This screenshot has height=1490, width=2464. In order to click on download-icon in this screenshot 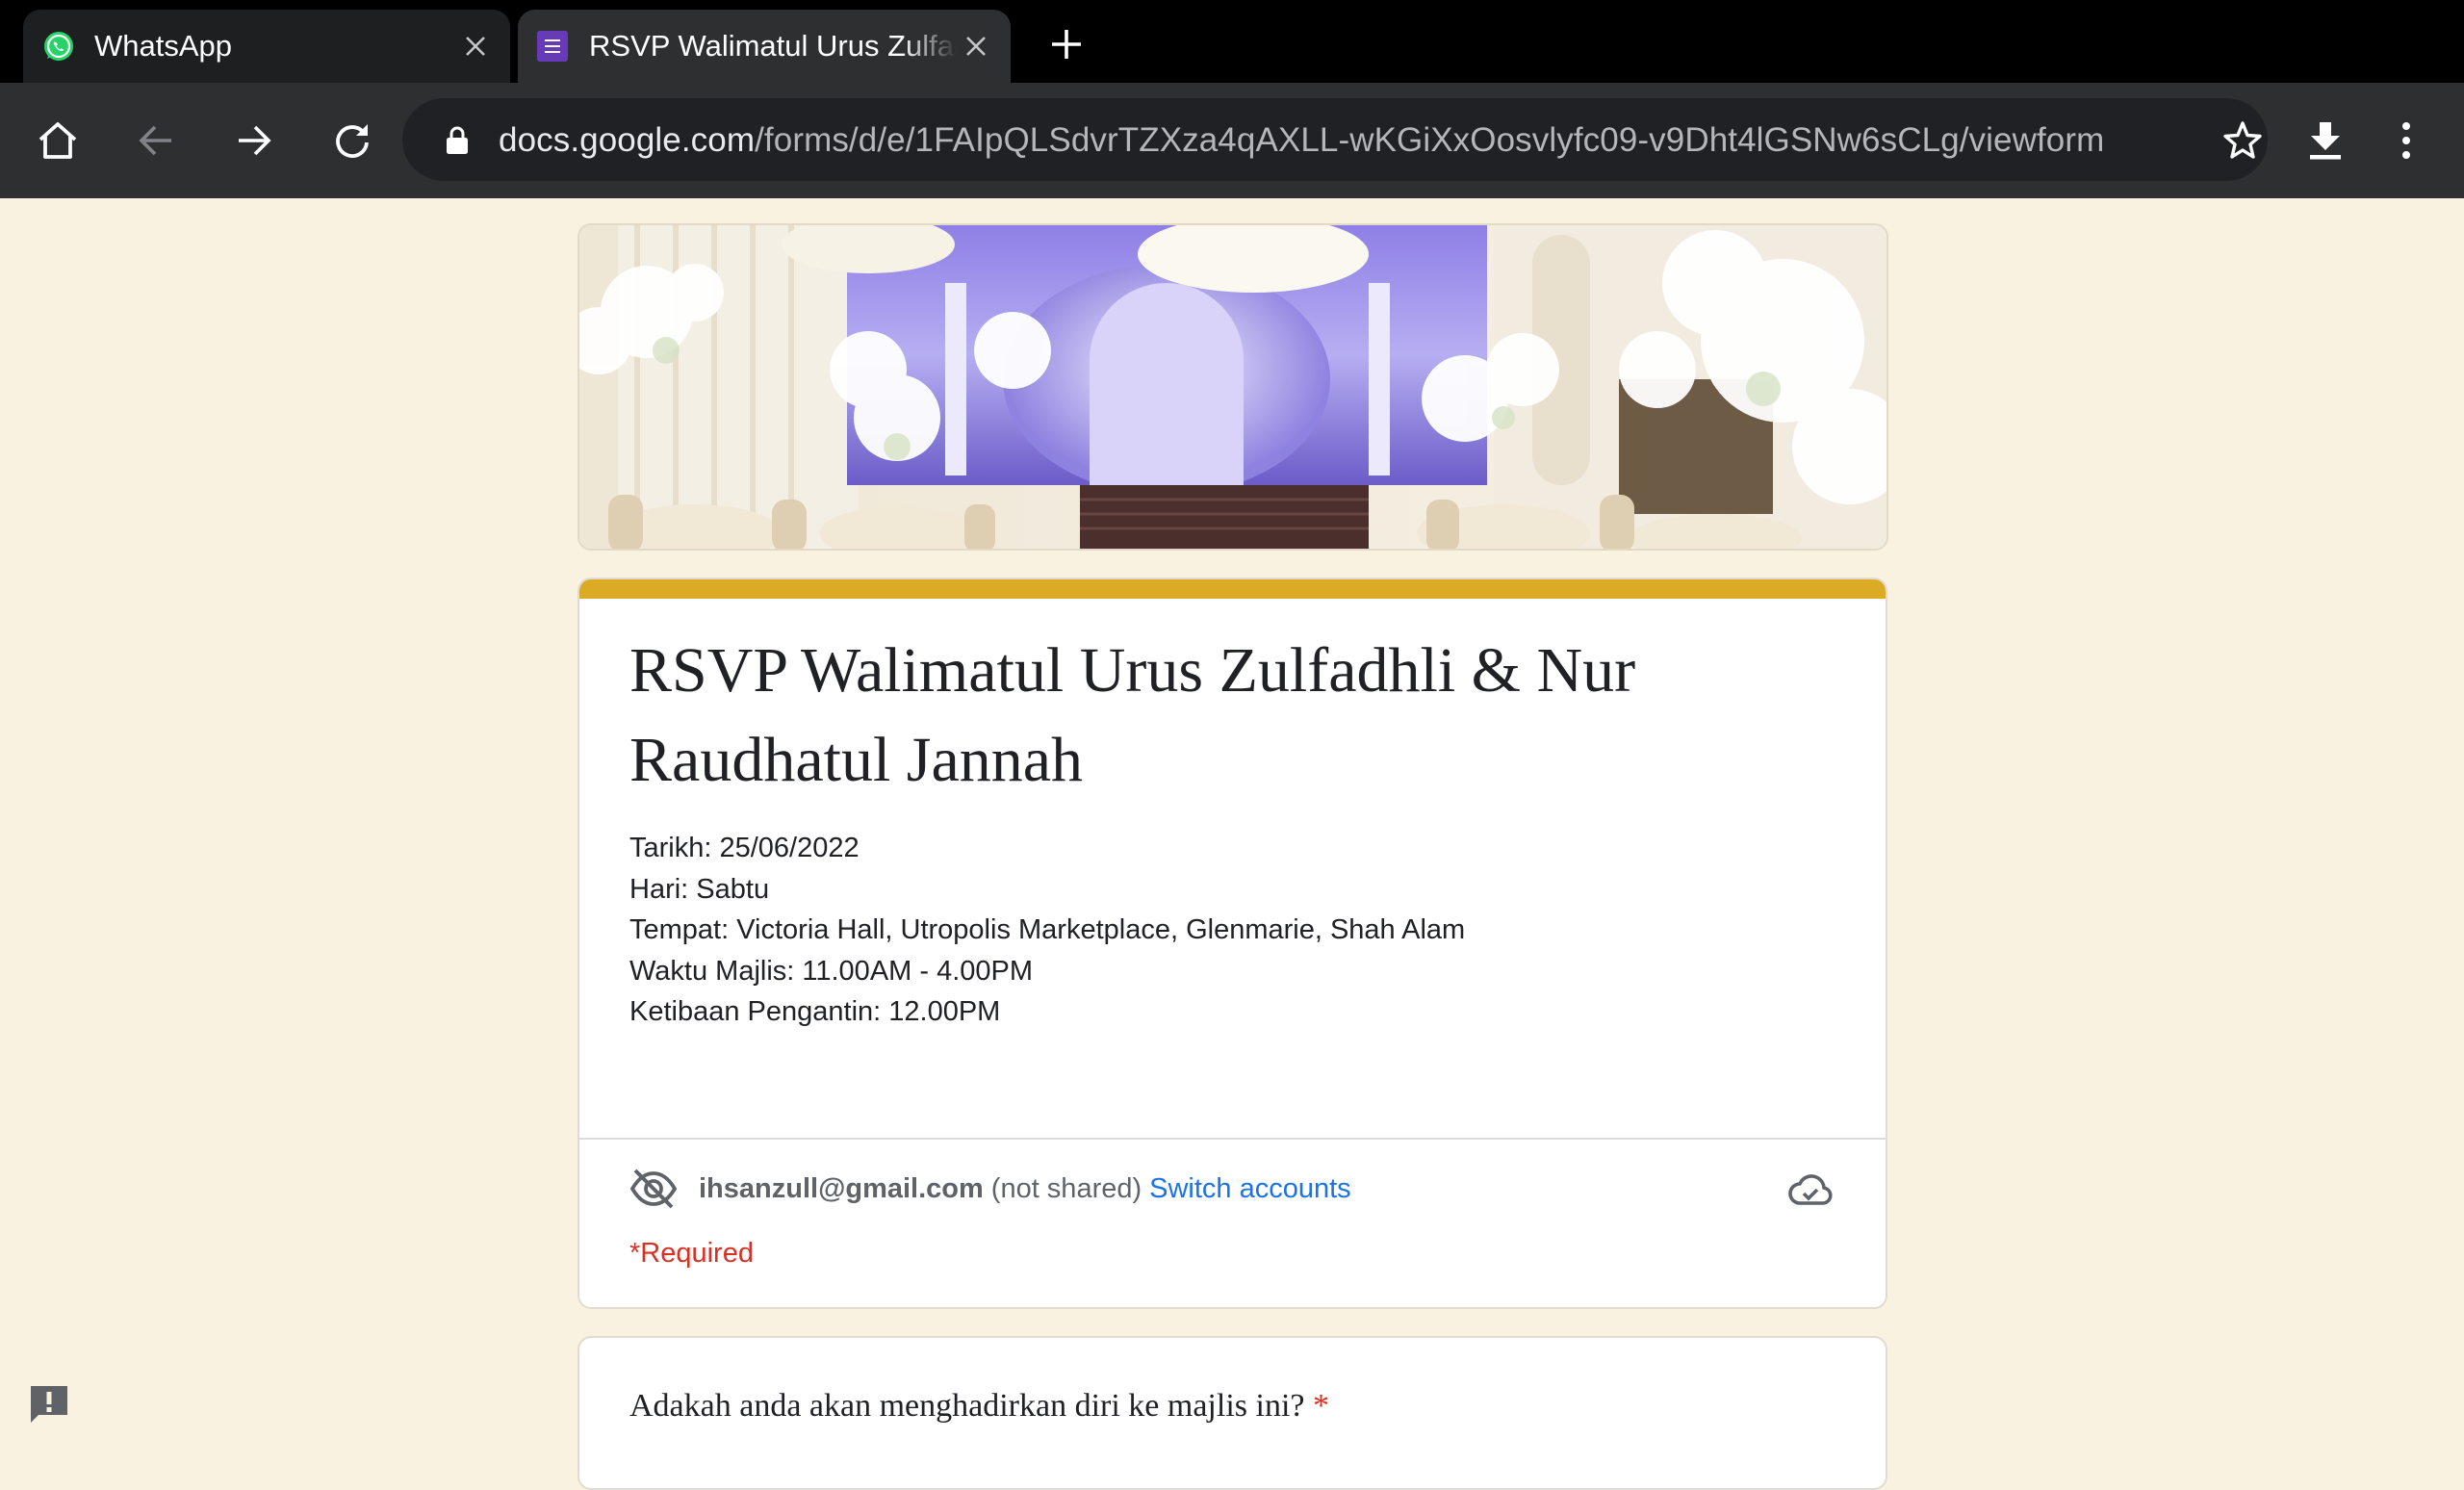, I will do `click(2325, 141)`.